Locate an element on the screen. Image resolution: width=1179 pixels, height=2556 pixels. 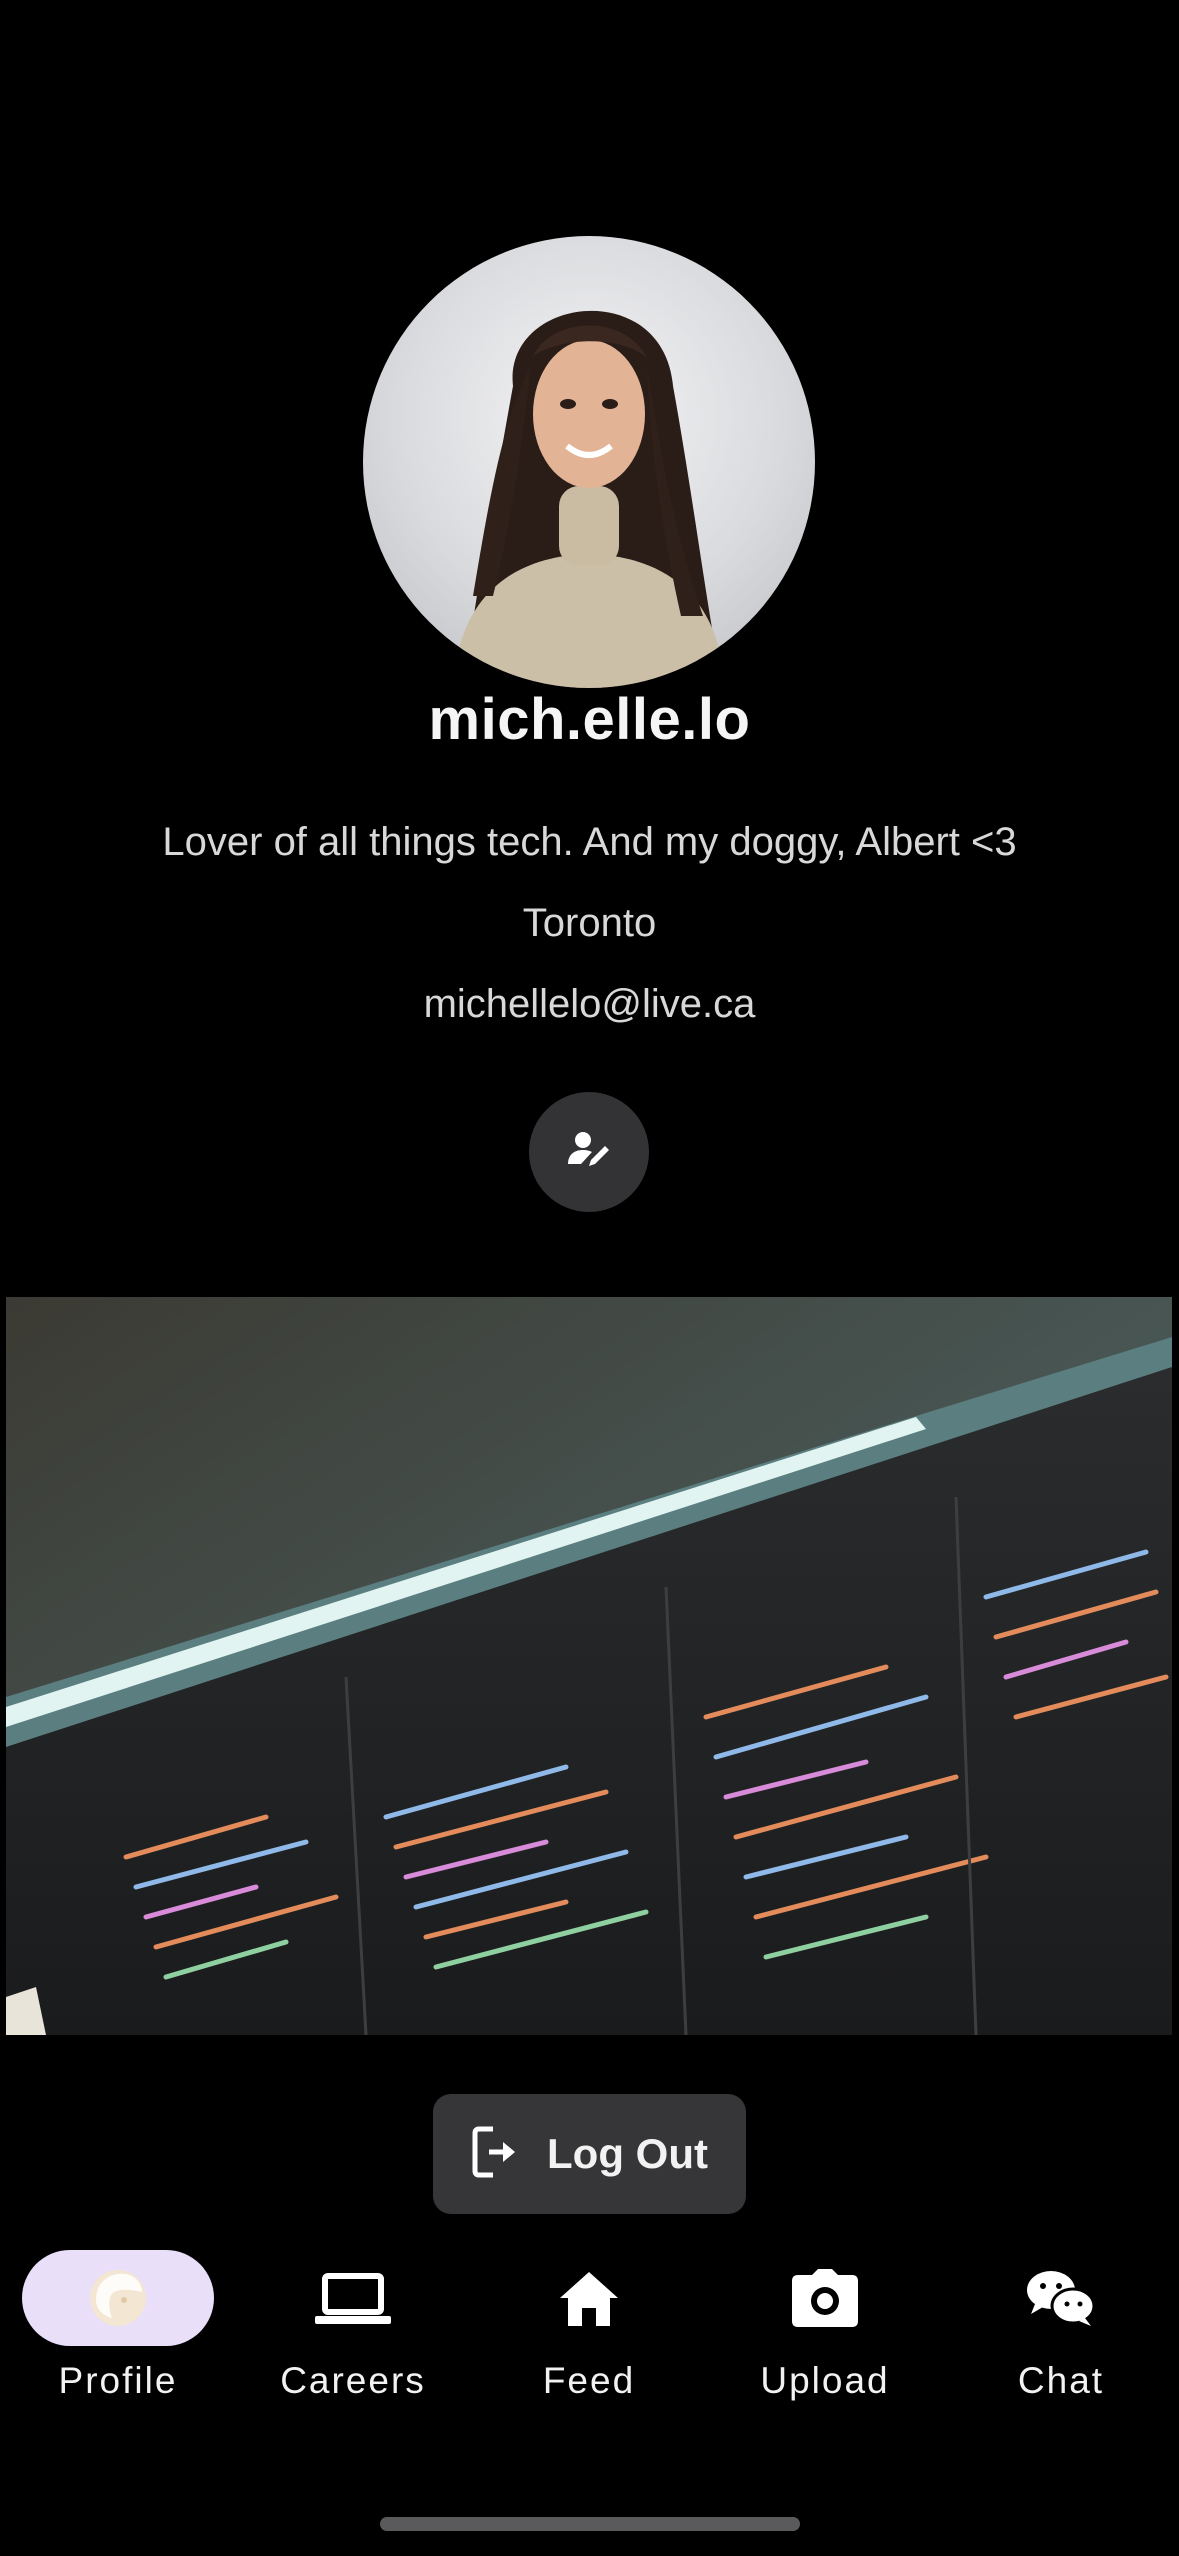
avatar is located at coordinates (589, 462).